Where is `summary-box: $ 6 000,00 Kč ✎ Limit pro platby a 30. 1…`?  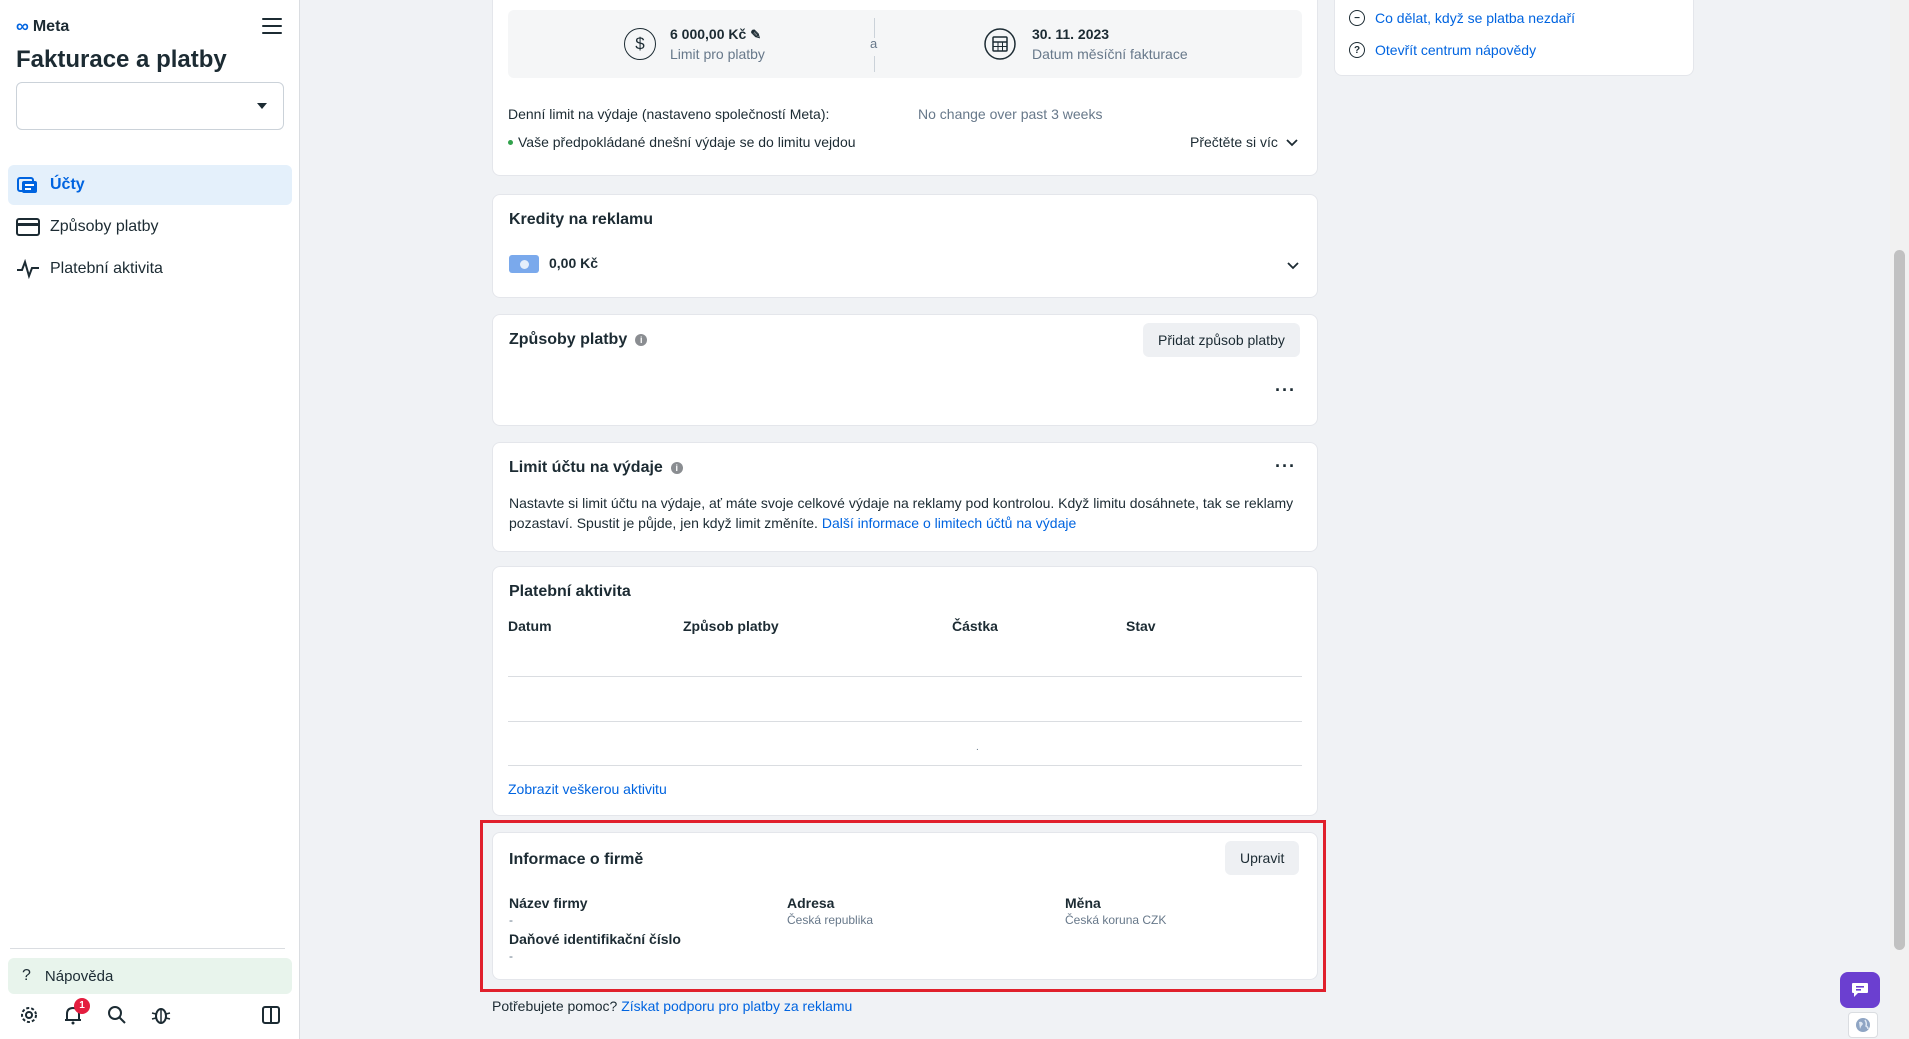 summary-box: $ 6 000,00 Kč ✎ Limit pro platby a 30. 1… is located at coordinates (905, 44).